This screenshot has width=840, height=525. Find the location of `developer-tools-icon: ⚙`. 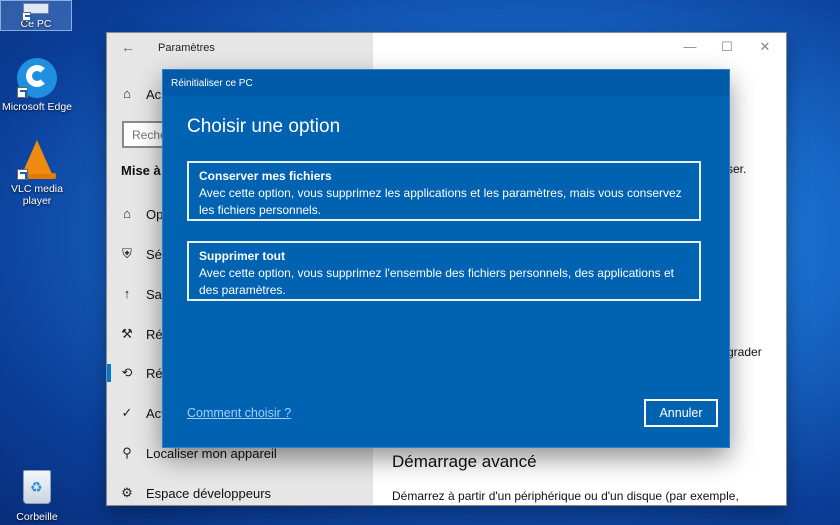

developer-tools-icon: ⚙ is located at coordinates (127, 492).